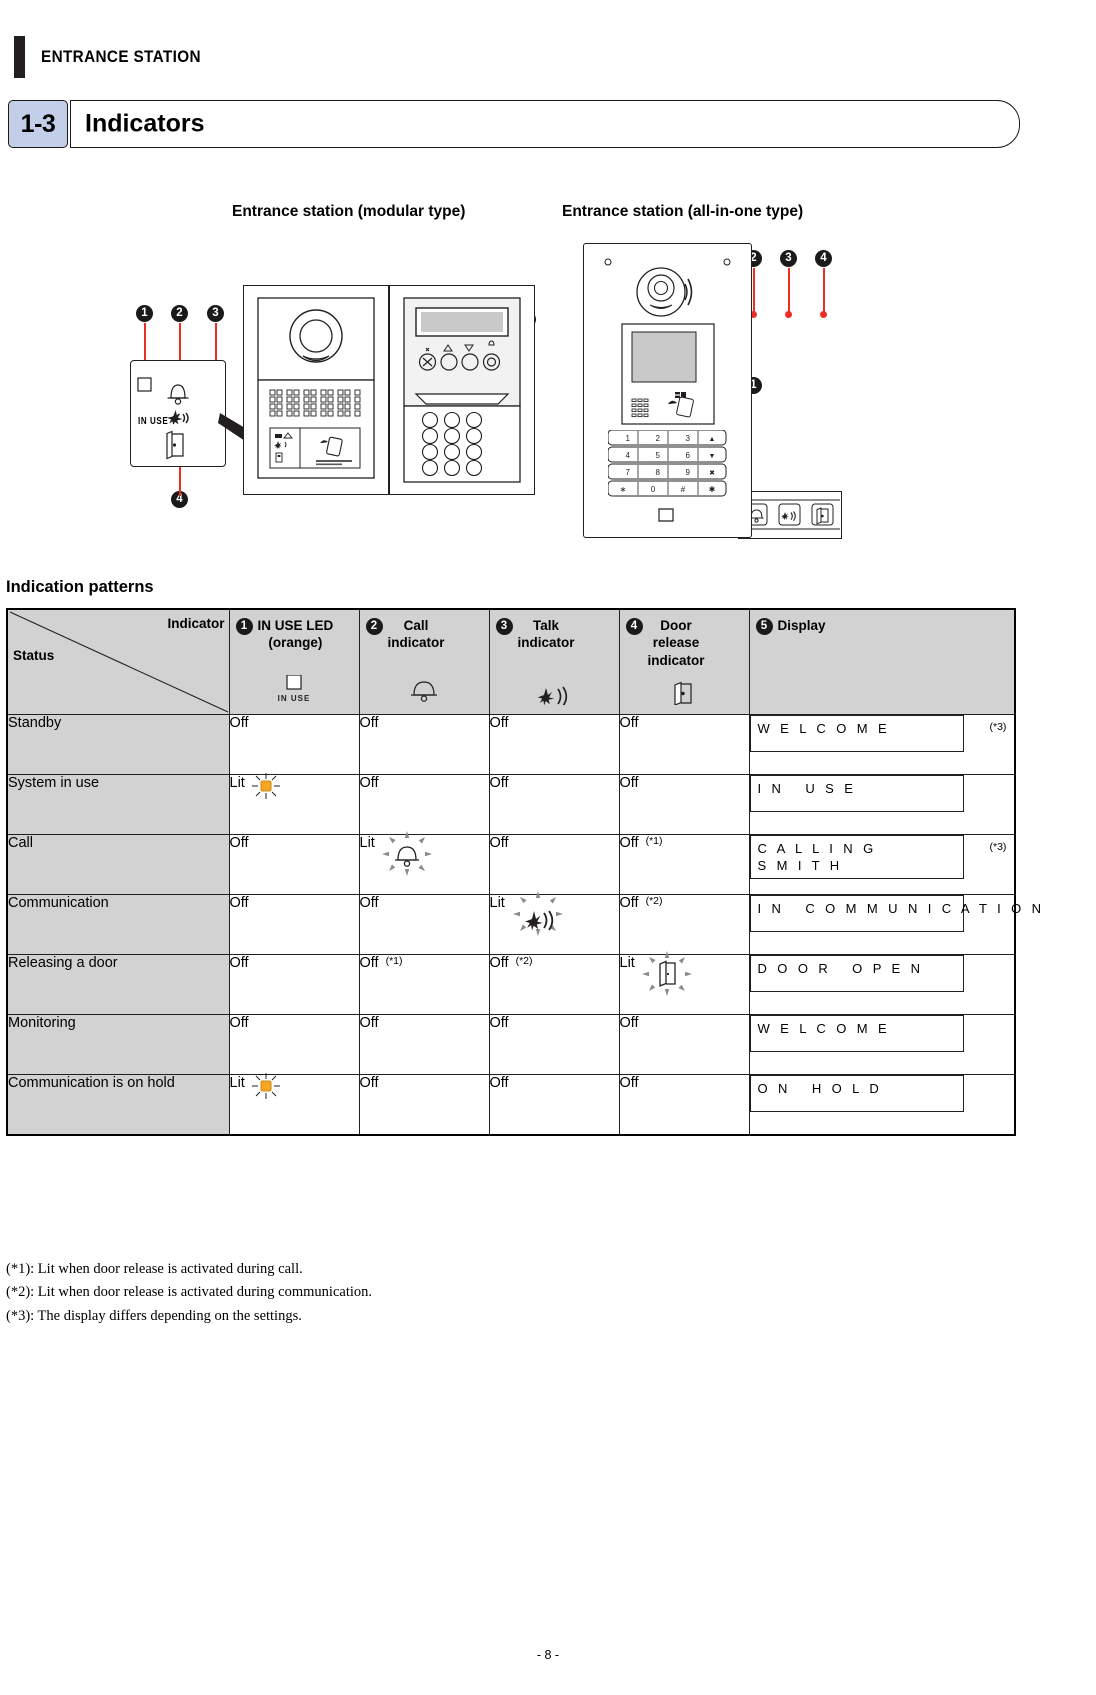 This screenshot has width=1096, height=1695. What do you see at coordinates (688, 472) in the screenshot?
I see `svg-text: 9` at bounding box center [688, 472].